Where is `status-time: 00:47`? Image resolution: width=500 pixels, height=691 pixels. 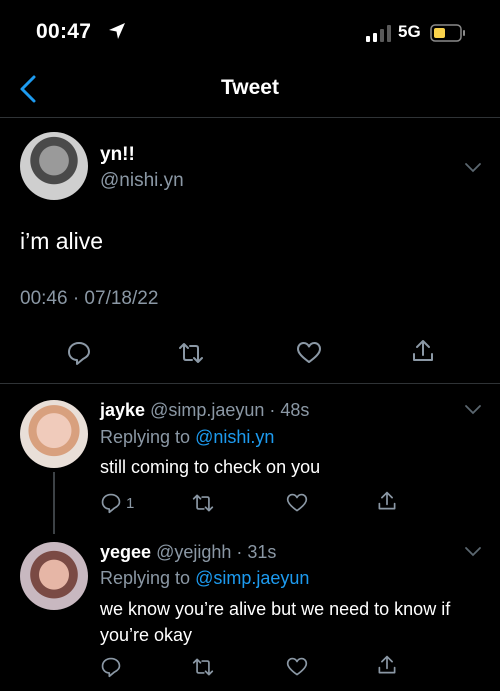 status-time: 00:47 is located at coordinates (64, 31).